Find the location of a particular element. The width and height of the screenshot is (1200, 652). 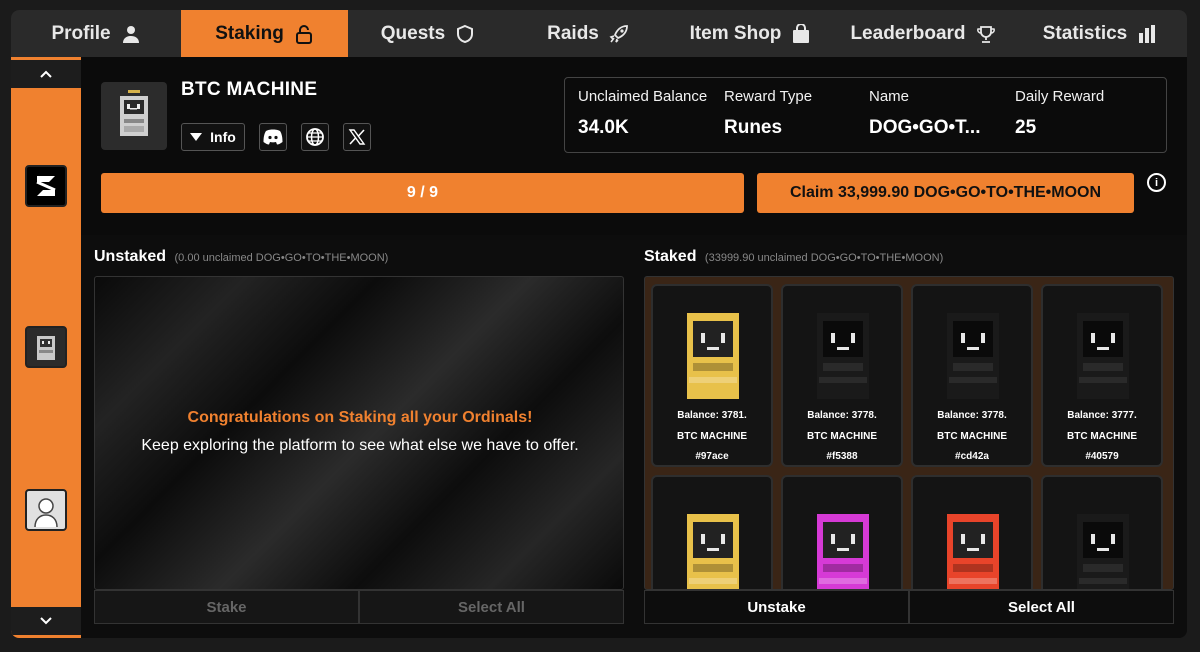

shield-icon is located at coordinates (465, 33).